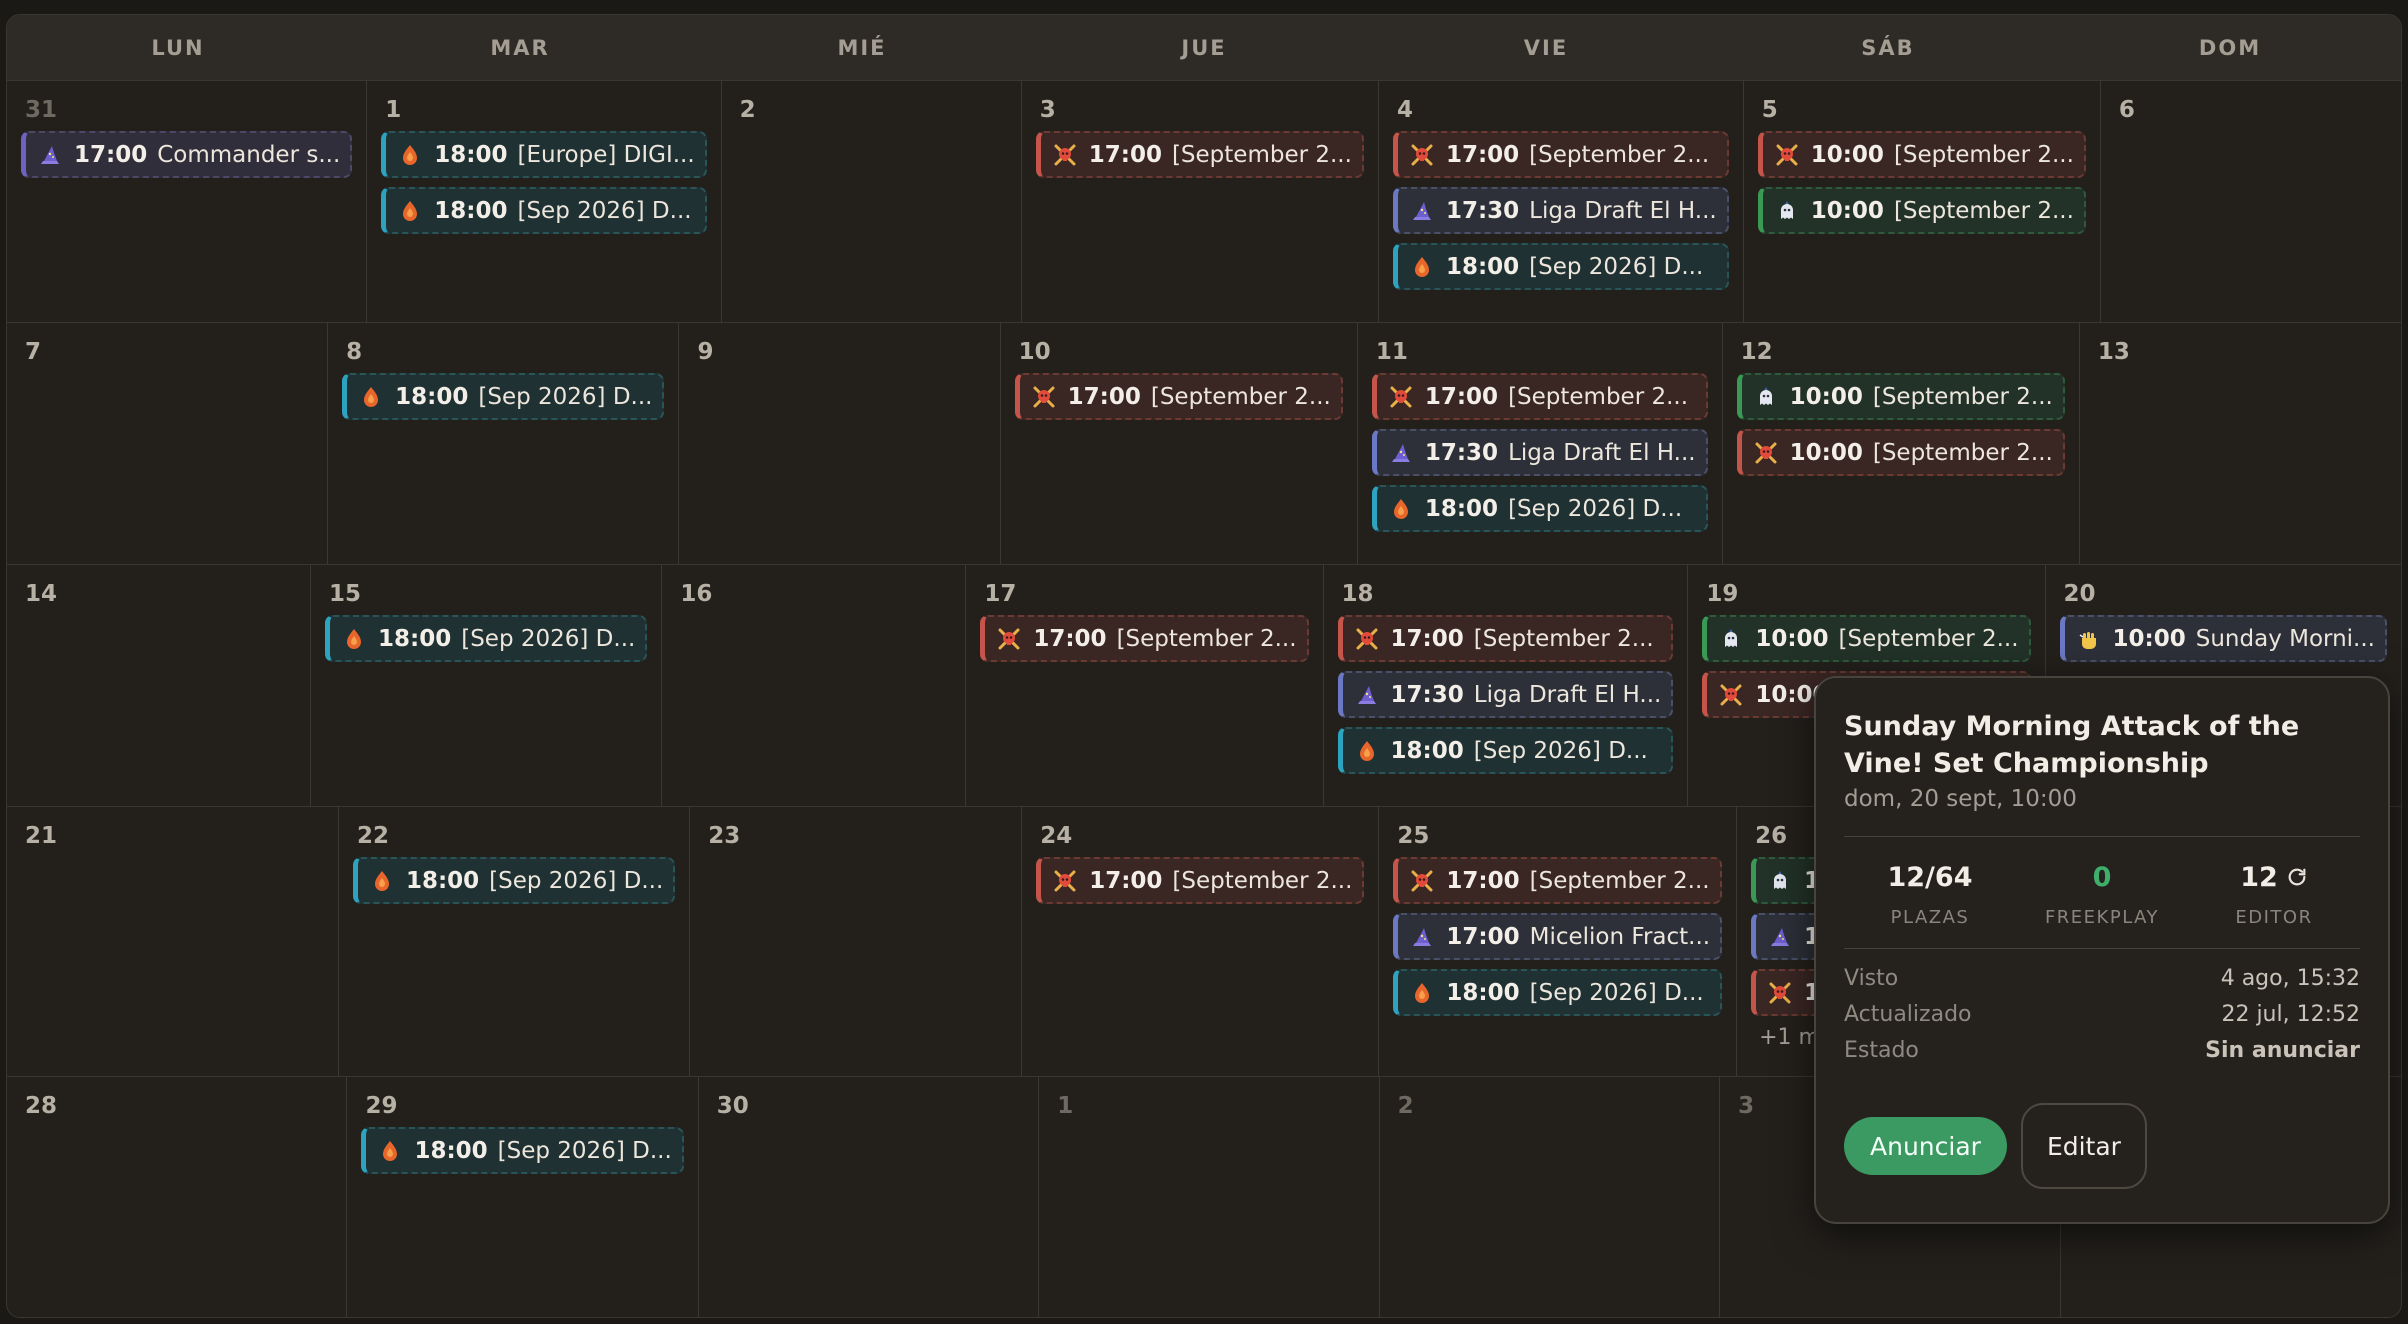 The image size is (2408, 1324). Describe the element at coordinates (1204, 47) in the screenshot. I see `weekday-label: JUE` at that location.